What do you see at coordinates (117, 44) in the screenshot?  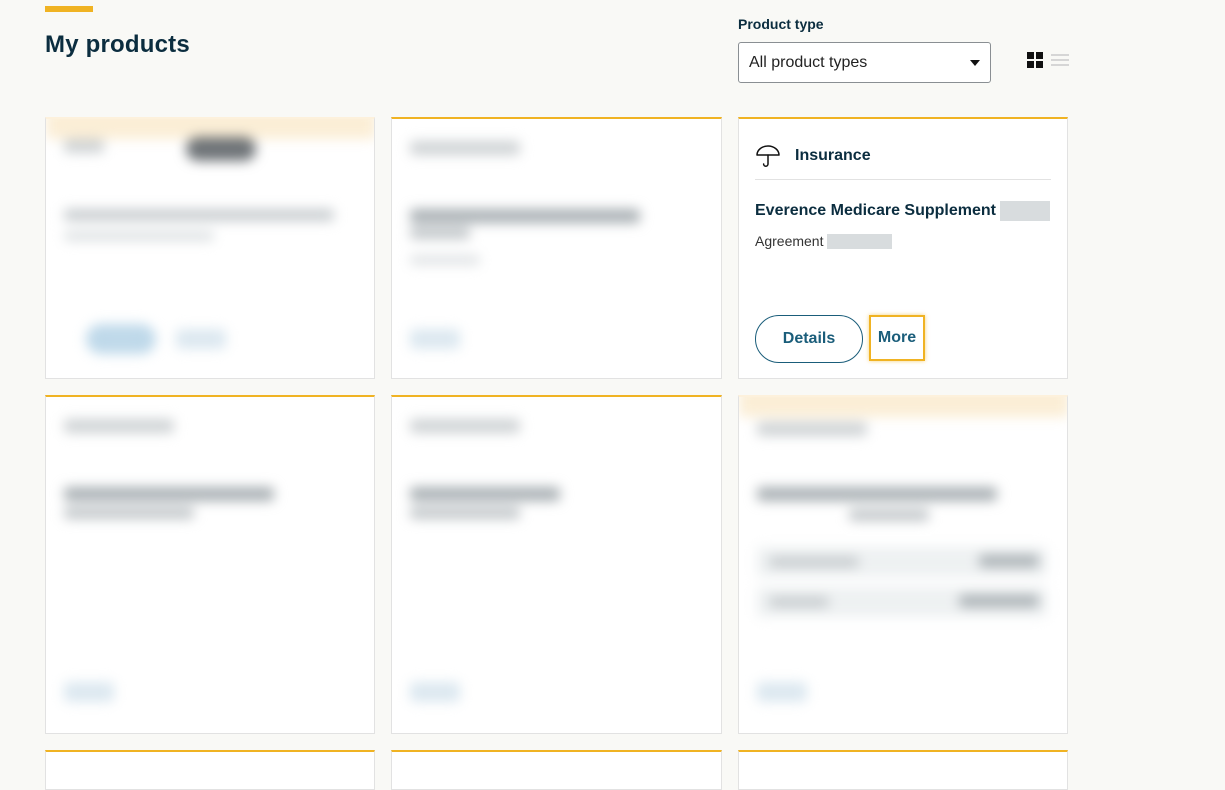 I see `page-title: My products` at bounding box center [117, 44].